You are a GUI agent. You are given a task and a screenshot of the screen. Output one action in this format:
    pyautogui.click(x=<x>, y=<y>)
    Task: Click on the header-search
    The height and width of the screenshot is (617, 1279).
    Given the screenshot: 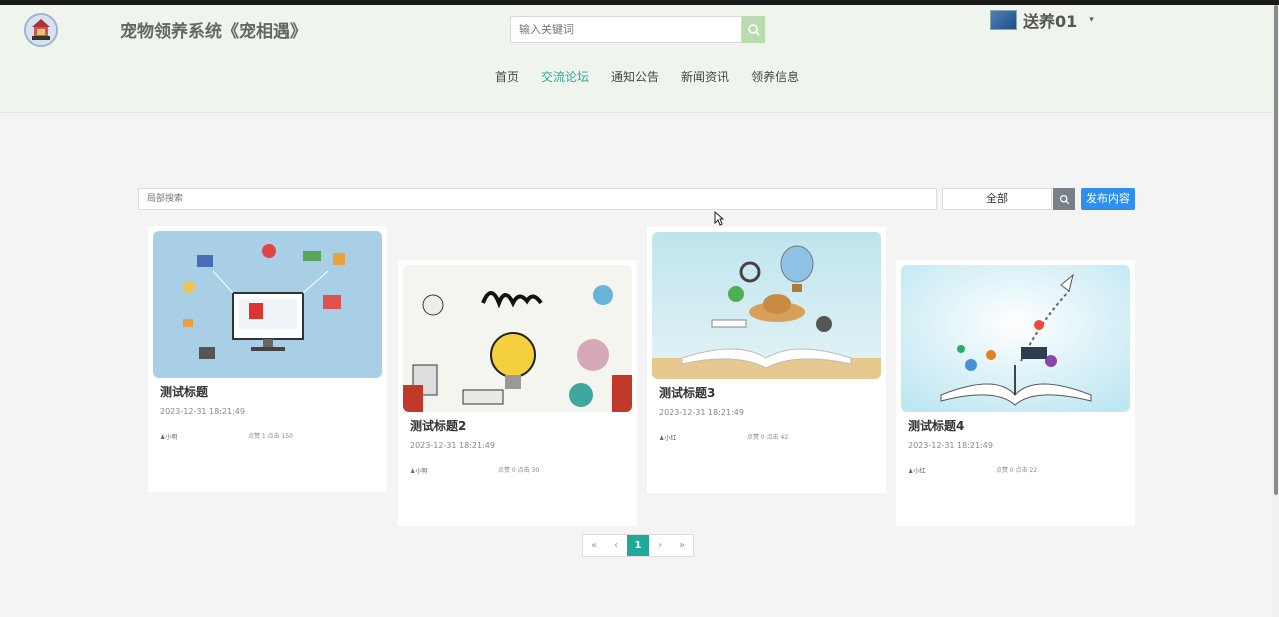 What is the action you would take?
    pyautogui.click(x=637, y=29)
    